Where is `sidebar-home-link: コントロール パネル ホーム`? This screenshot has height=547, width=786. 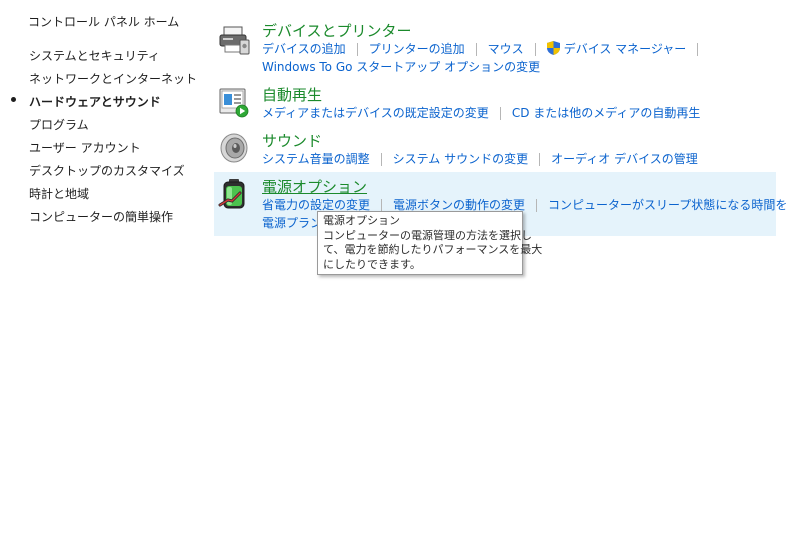 sidebar-home-link: コントロール パネル ホーム is located at coordinates (103, 21).